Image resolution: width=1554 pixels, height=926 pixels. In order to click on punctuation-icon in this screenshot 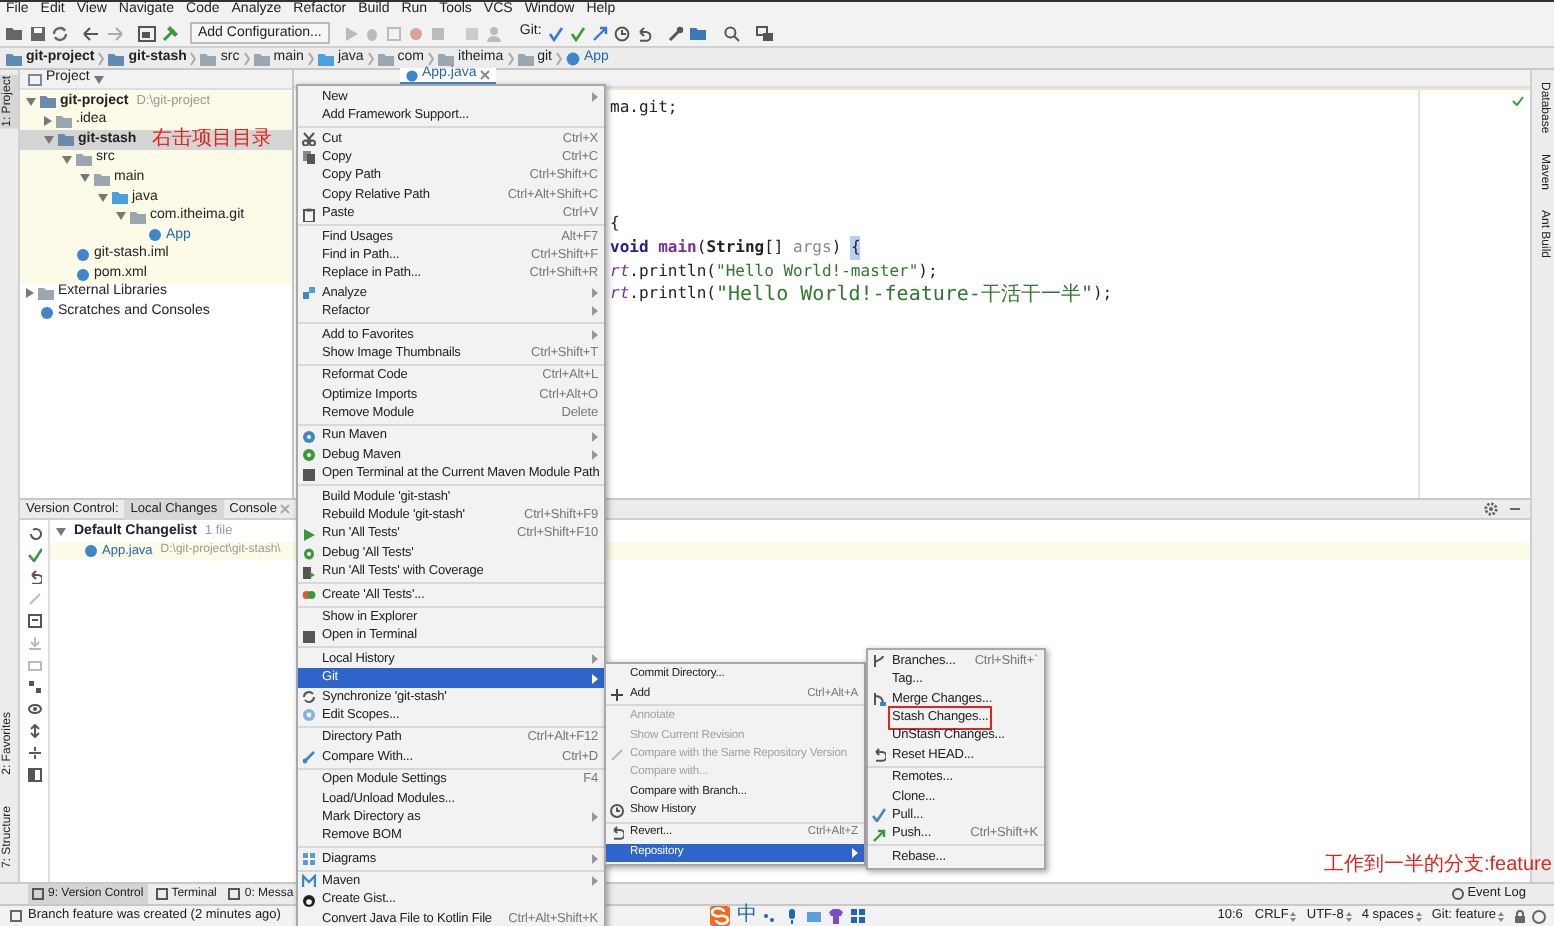, I will do `click(770, 916)`.